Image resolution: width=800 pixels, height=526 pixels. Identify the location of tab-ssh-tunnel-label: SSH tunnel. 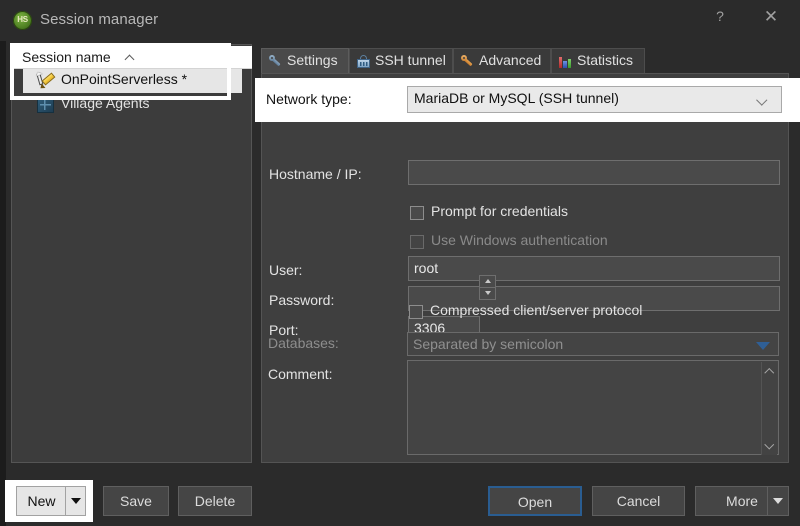
(410, 60).